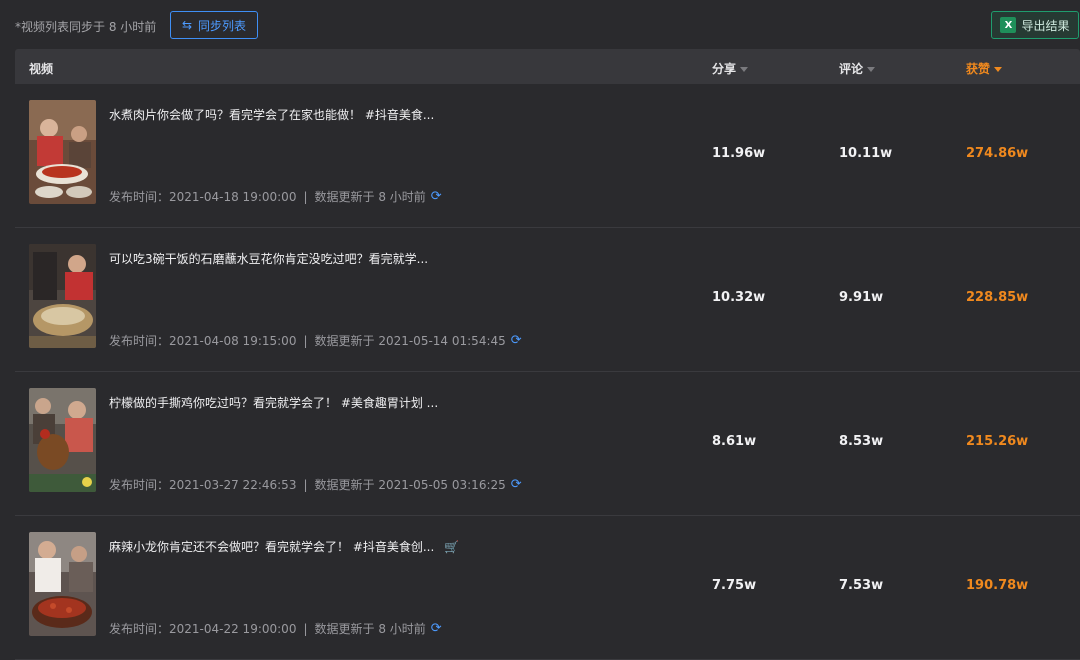  What do you see at coordinates (851, 69) in the screenshot?
I see `column-comment-label: 评论` at bounding box center [851, 69].